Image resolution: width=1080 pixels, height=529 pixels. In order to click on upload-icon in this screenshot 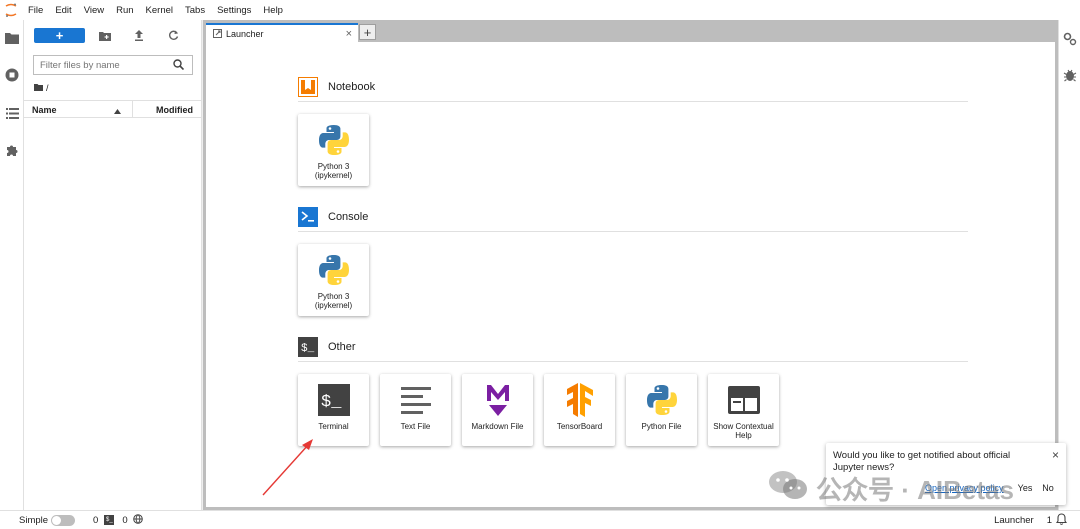, I will do `click(139, 35)`.